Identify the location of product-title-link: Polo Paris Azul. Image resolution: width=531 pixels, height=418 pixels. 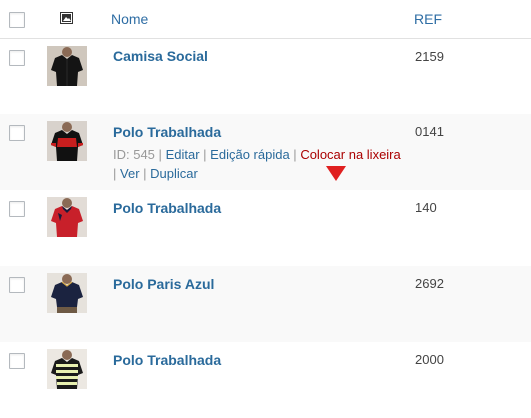
(163, 284).